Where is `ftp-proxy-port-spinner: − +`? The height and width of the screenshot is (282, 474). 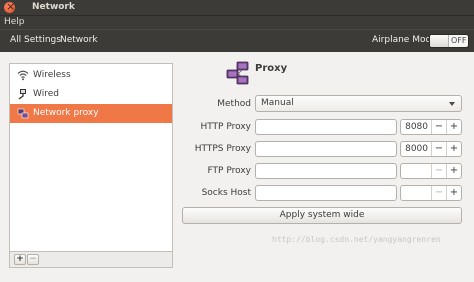 ftp-proxy-port-spinner: − + is located at coordinates (431, 171).